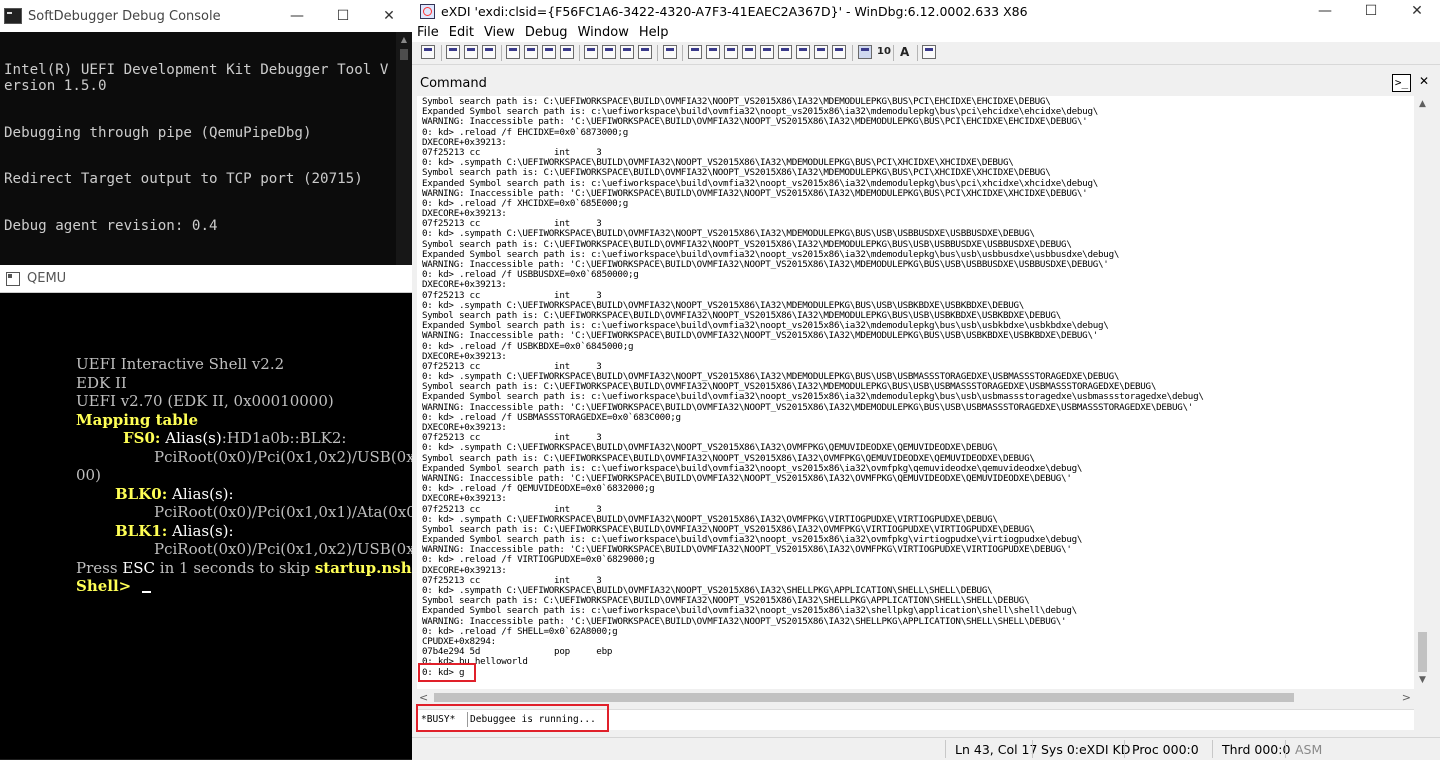  What do you see at coordinates (453, 52) in the screenshot?
I see `cut-icon` at bounding box center [453, 52].